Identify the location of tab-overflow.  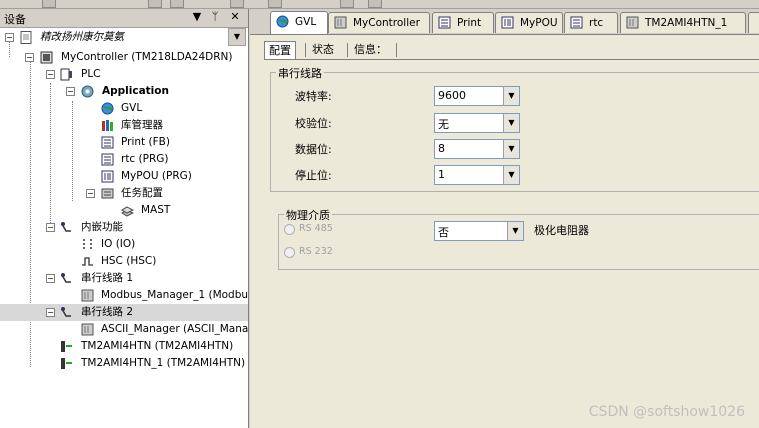
(753, 22).